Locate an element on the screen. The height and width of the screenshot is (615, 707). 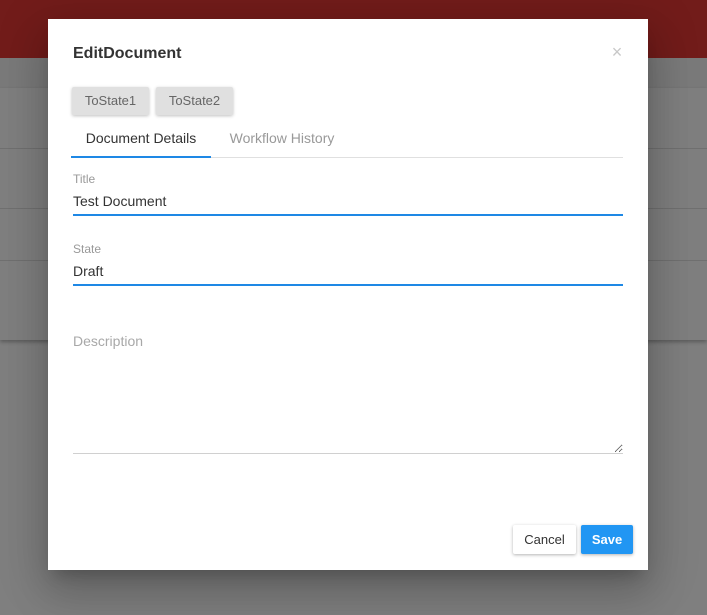
dialog-title: EditDocument is located at coordinates (127, 53).